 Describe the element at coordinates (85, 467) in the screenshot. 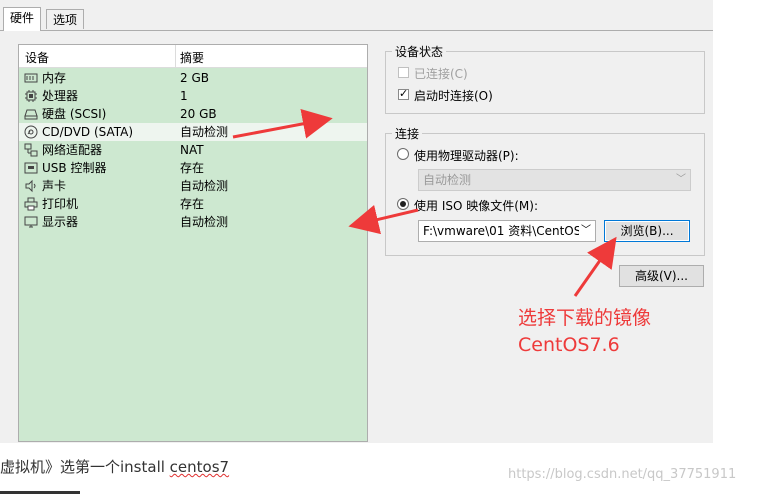

I see `article-text-prefix: 虚拟机》选第一个install` at that location.